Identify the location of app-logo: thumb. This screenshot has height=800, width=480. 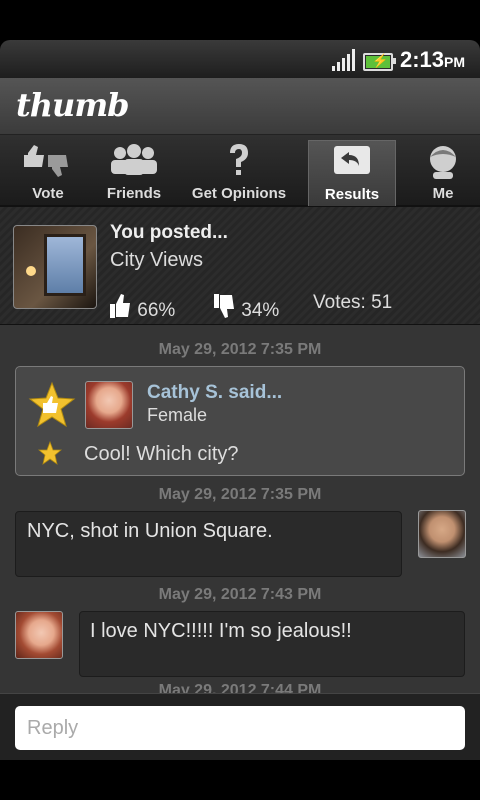
(73, 105).